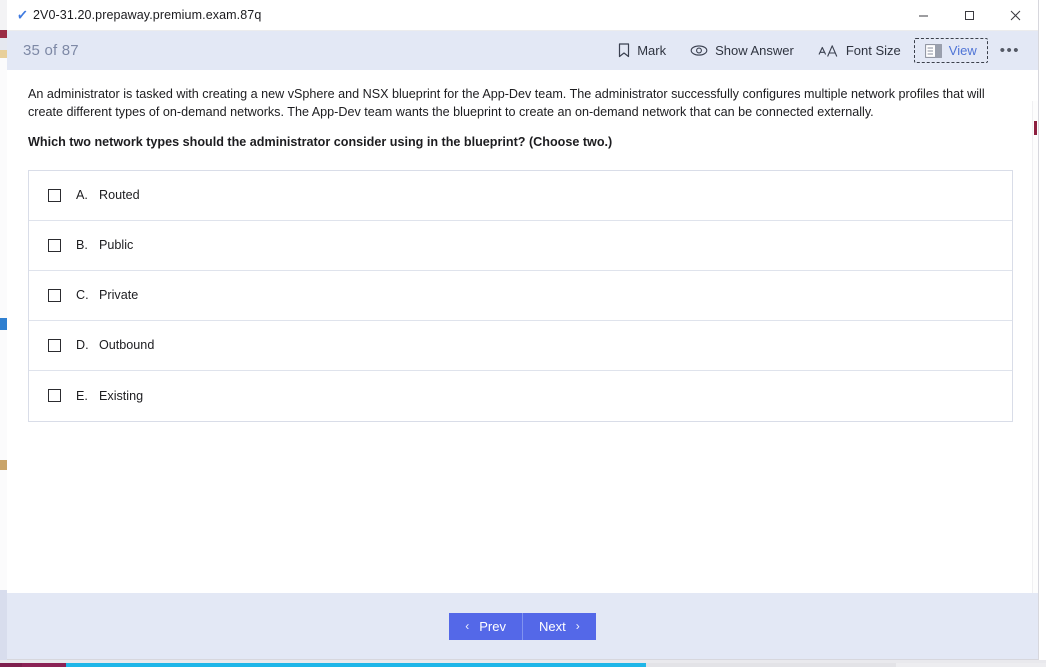  I want to click on view-button: View, so click(950, 50).